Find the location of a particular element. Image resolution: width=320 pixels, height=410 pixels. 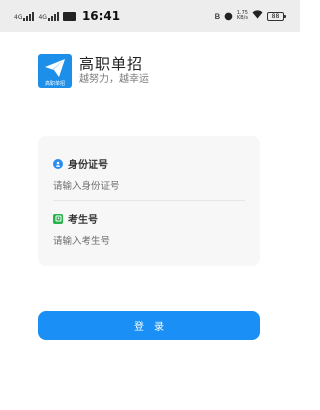

paper-plane-icon is located at coordinates (55, 68).